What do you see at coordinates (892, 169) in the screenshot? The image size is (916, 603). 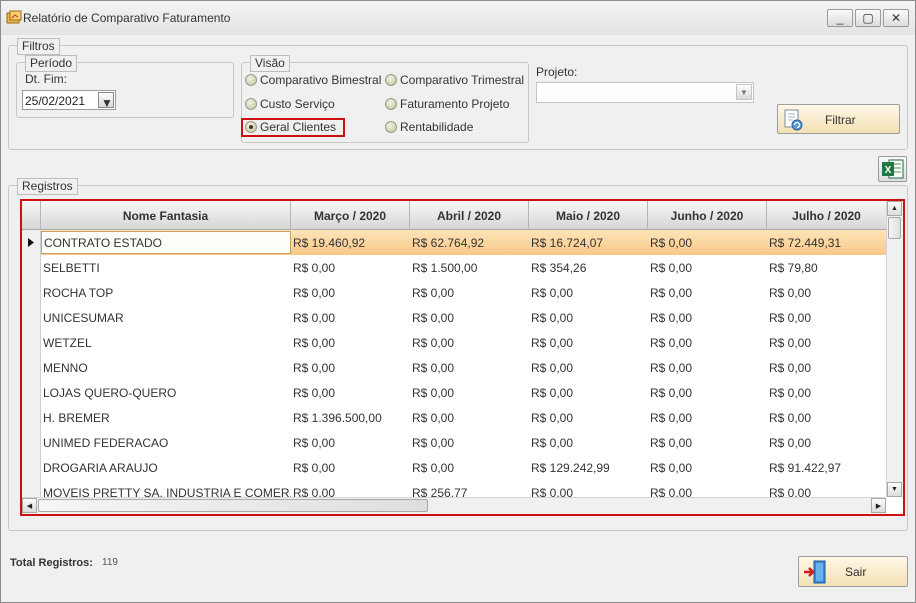 I see `export-excel-button: X` at bounding box center [892, 169].